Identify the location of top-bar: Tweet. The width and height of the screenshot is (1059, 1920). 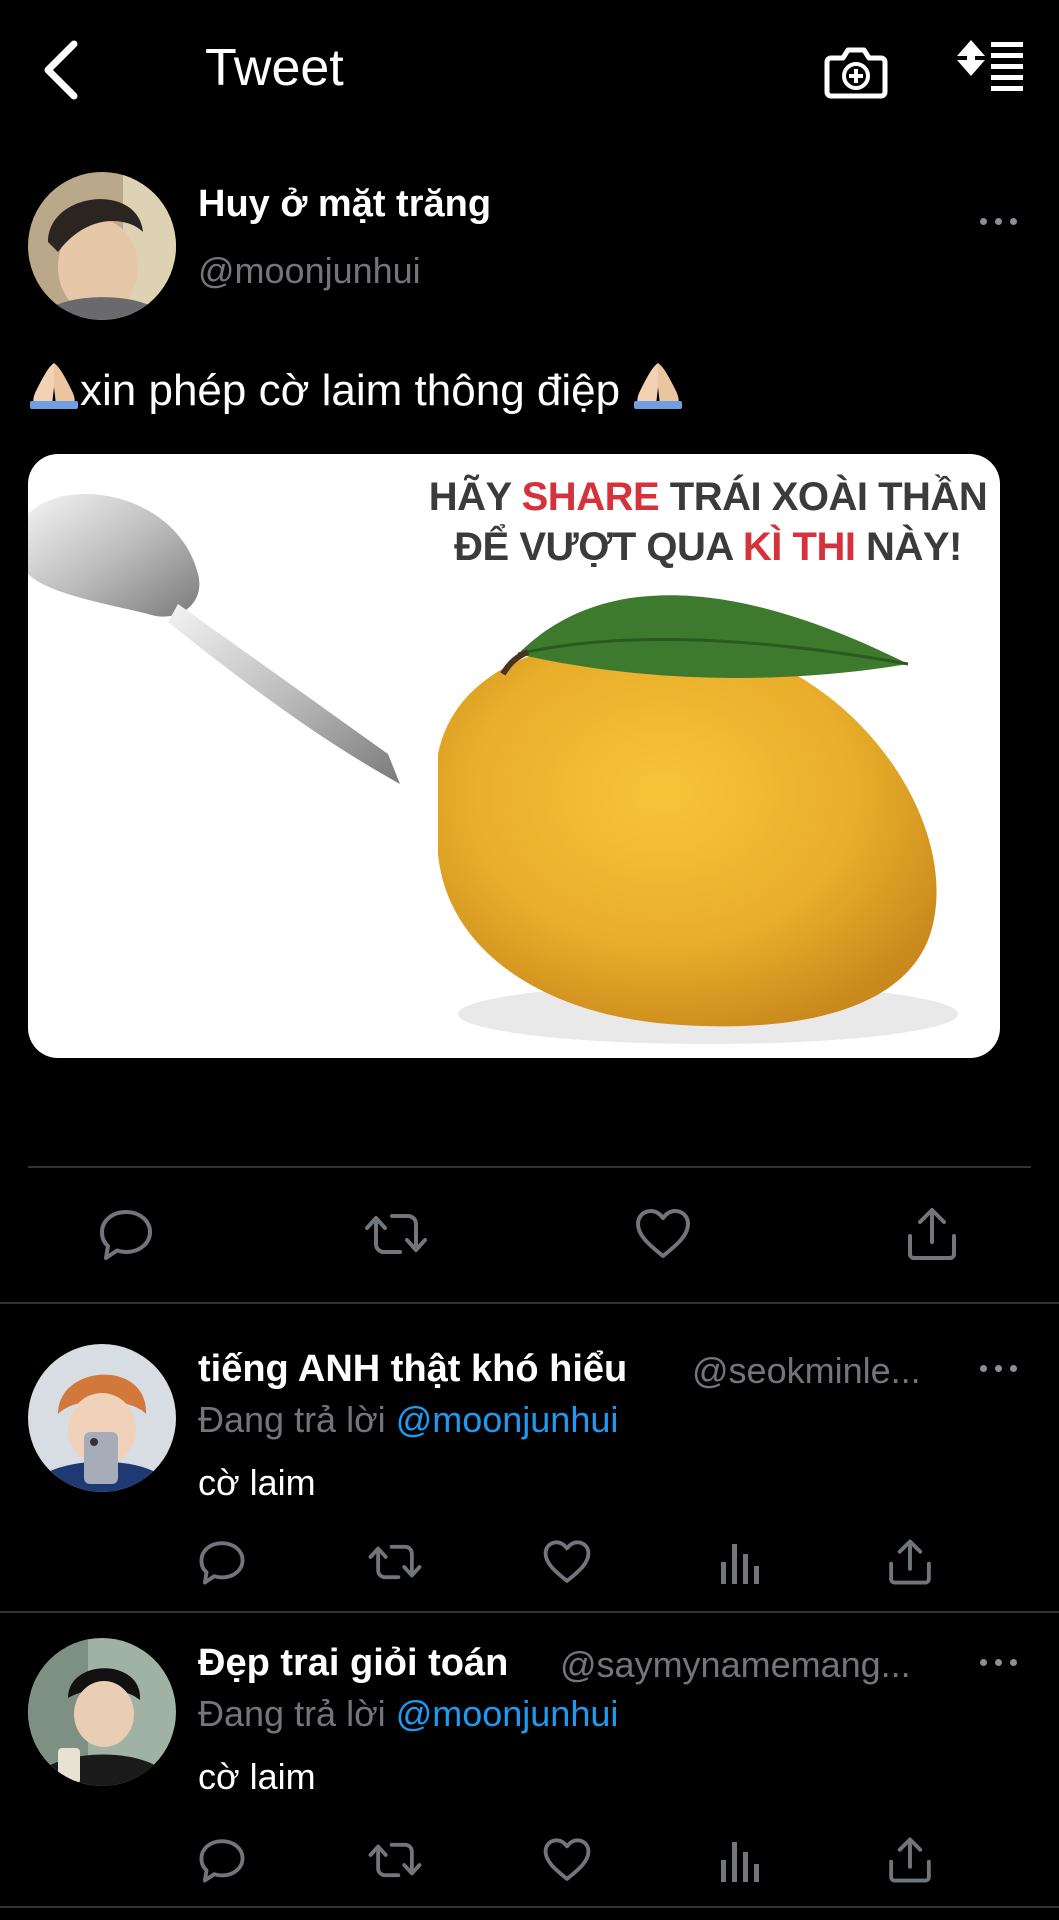
(529, 70).